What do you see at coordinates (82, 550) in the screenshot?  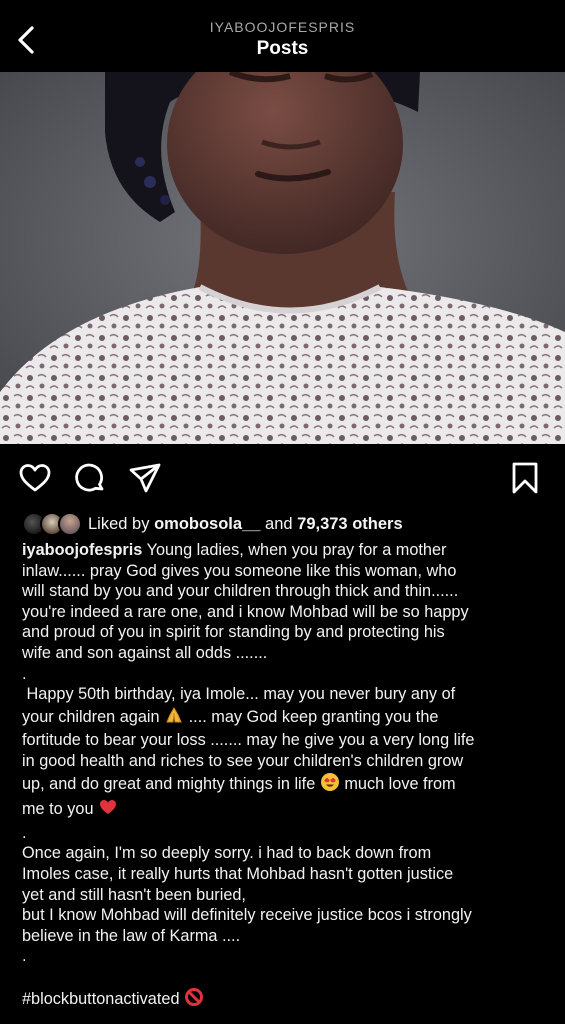 I see `caption-username: iyaboojofespris` at bounding box center [82, 550].